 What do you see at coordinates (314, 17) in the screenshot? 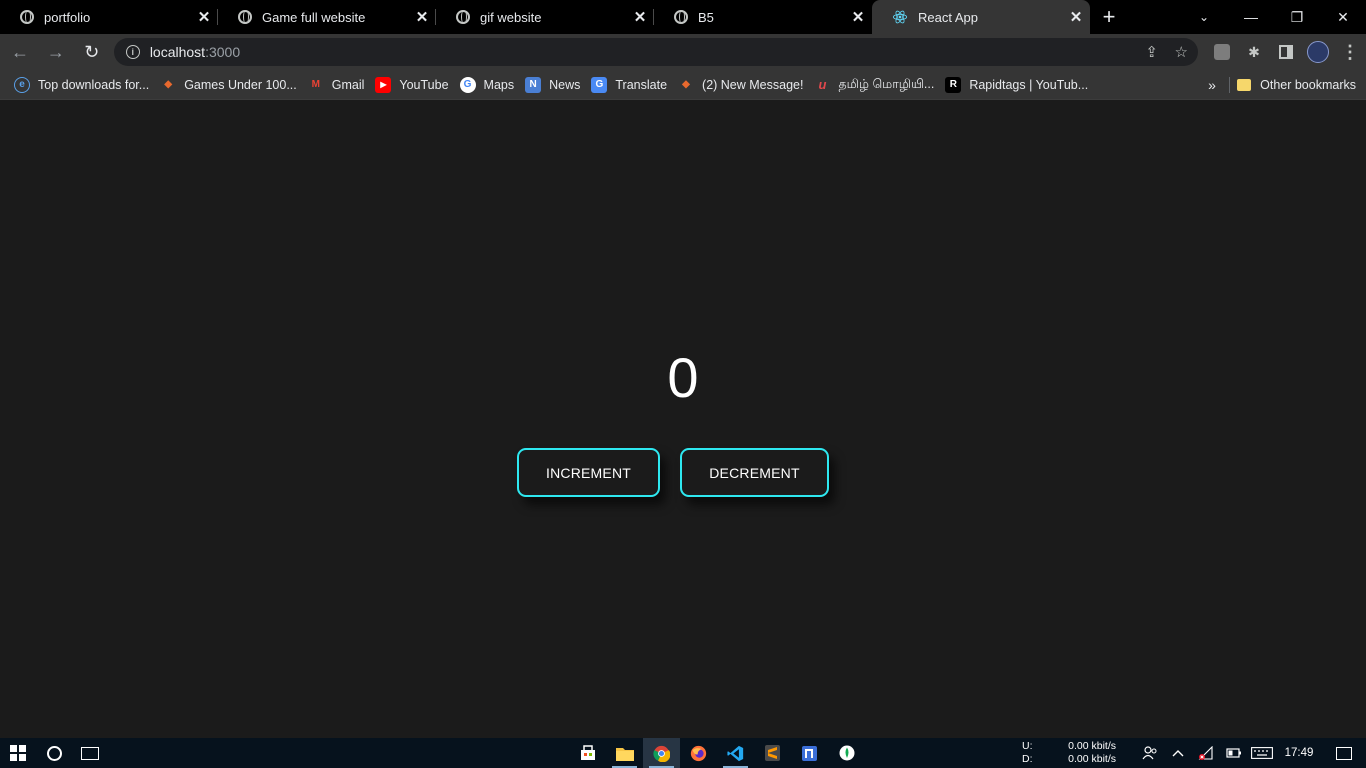
I see `tab-title: Game full website` at bounding box center [314, 17].